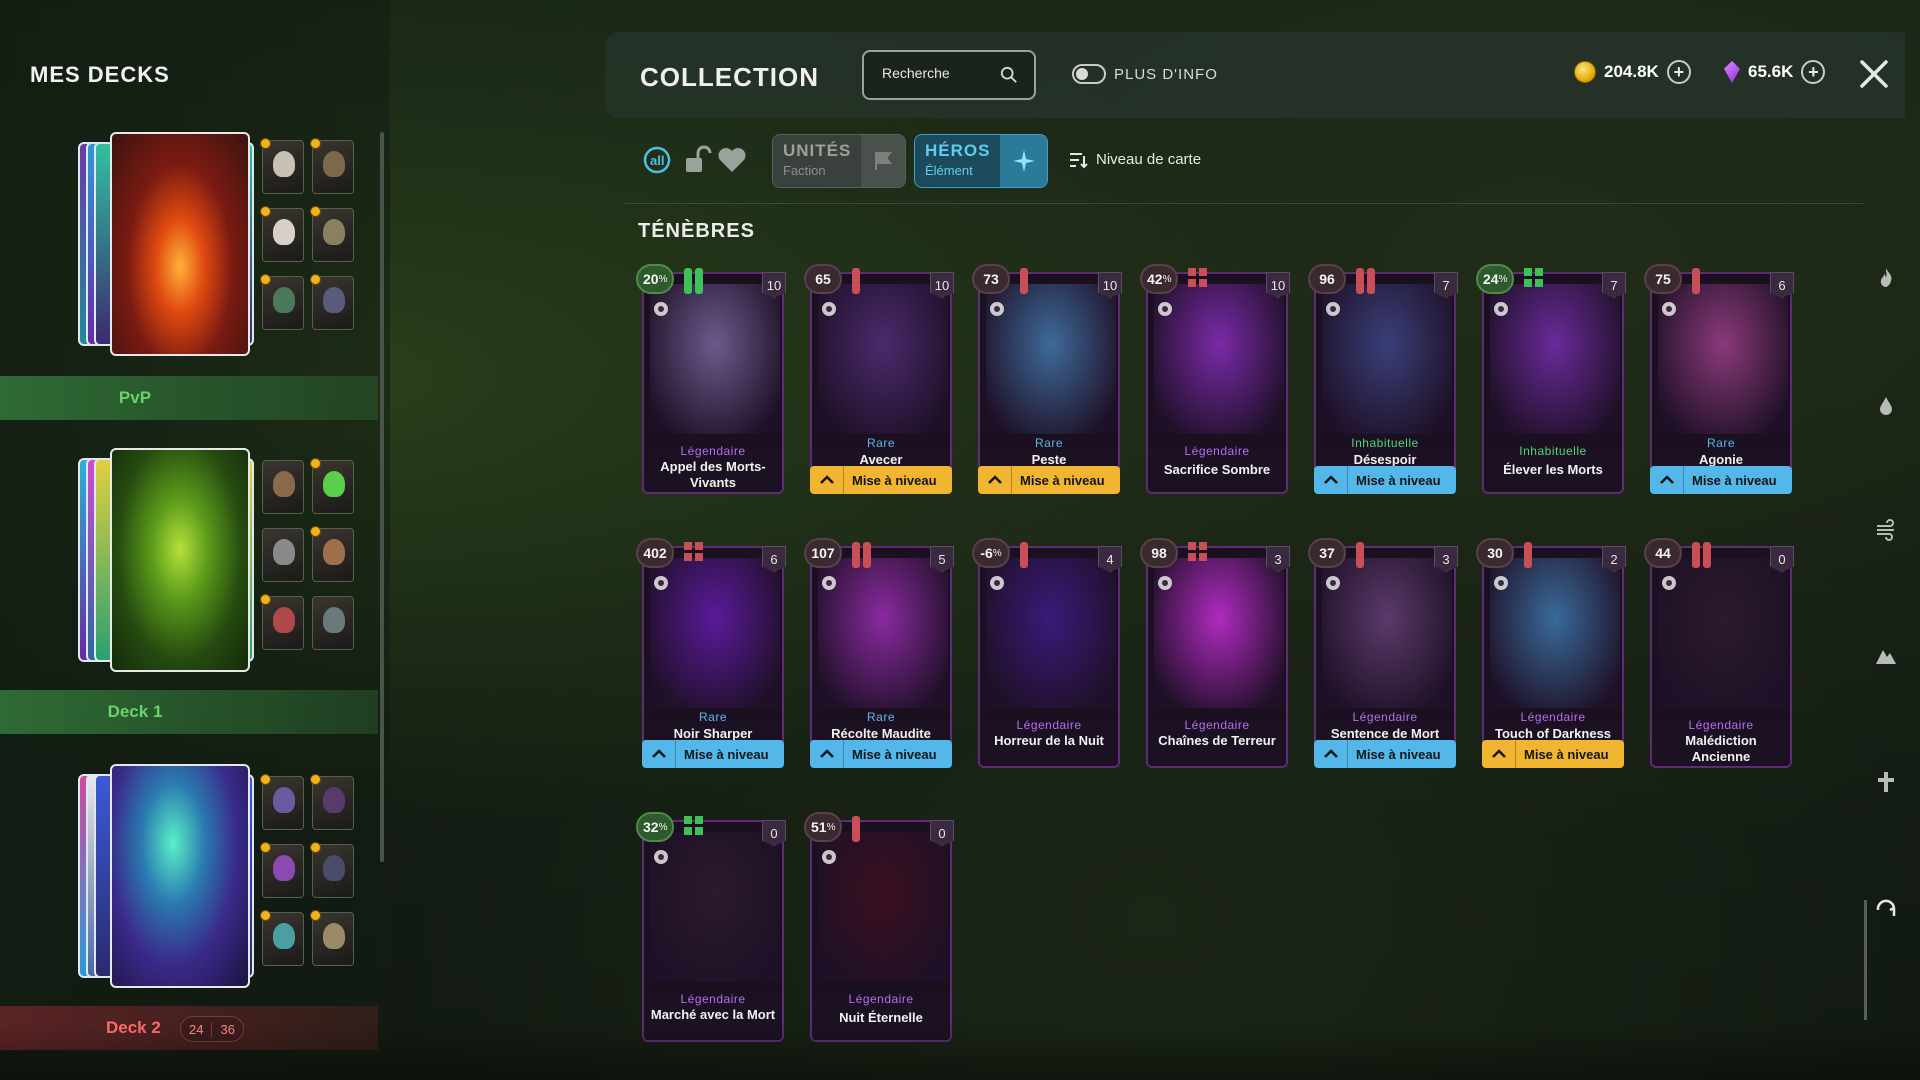 Image resolution: width=1920 pixels, height=1080 pixels. Describe the element at coordinates (1886, 656) in the screenshot. I see `earth-icon` at that location.